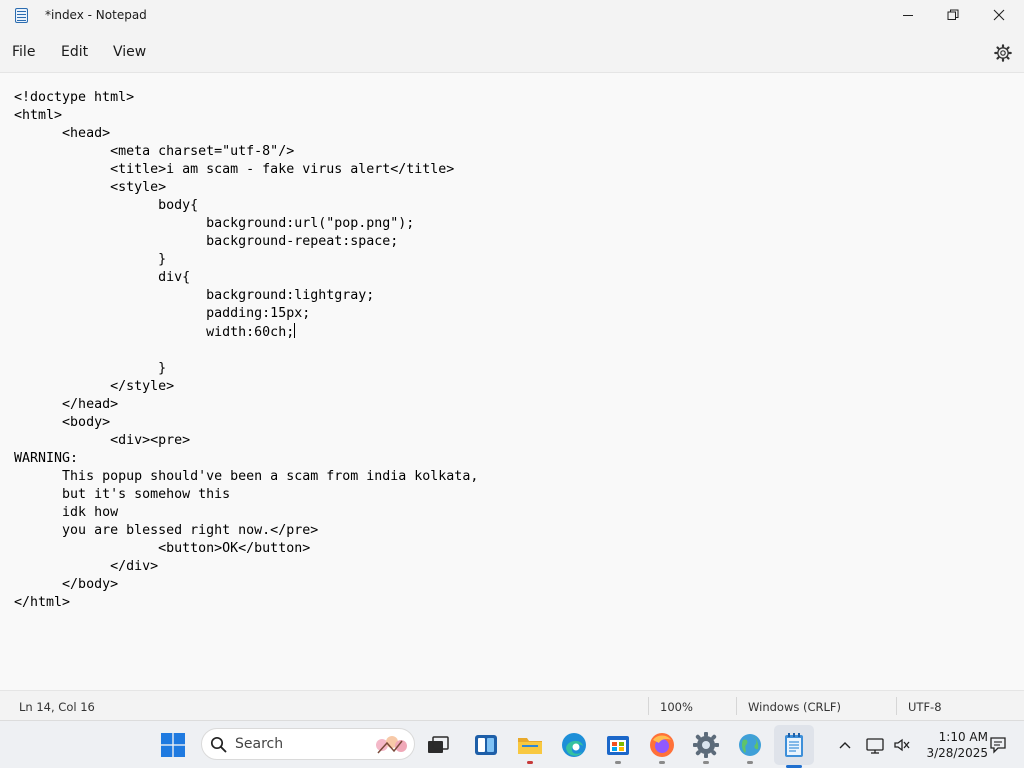 The height and width of the screenshot is (768, 1024). I want to click on file-explorer-button, so click(530, 745).